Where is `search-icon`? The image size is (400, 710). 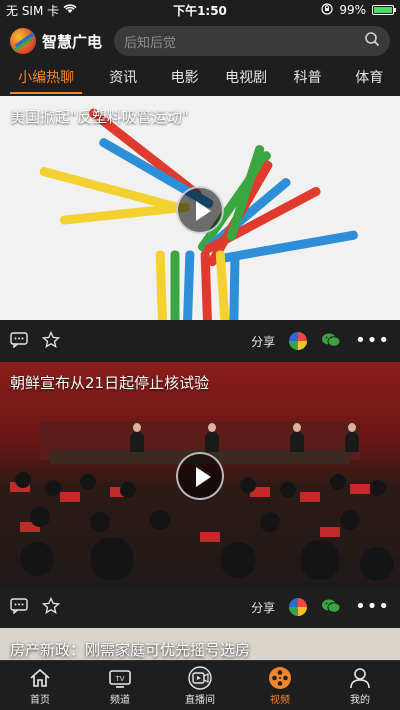 search-icon is located at coordinates (372, 41).